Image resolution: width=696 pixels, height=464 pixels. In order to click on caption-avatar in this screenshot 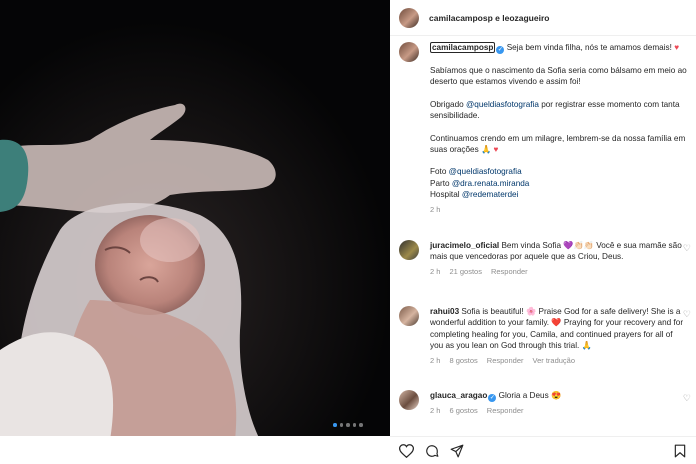, I will do `click(409, 52)`.